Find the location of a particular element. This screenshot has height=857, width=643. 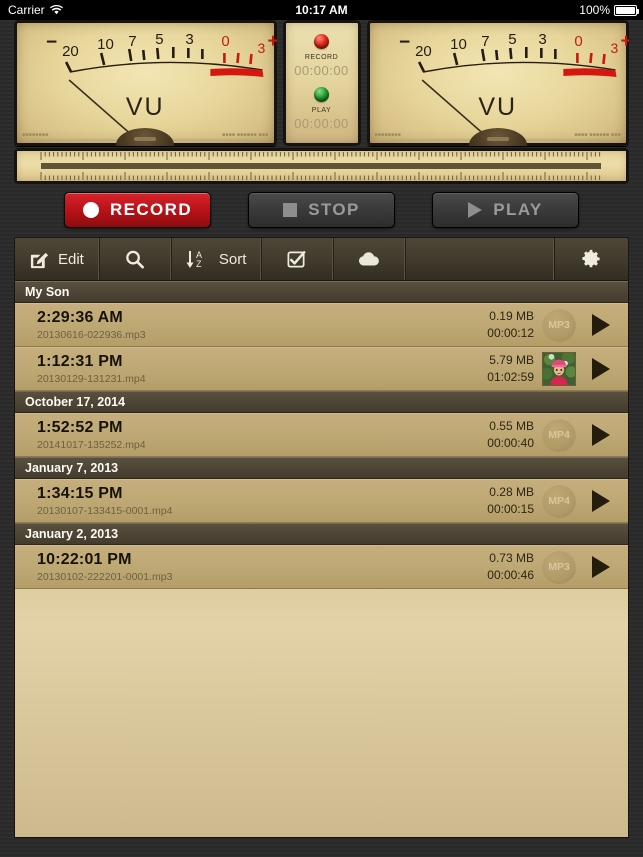

recording-filename: 20130616-022936.mp3 is located at coordinates (91, 334).